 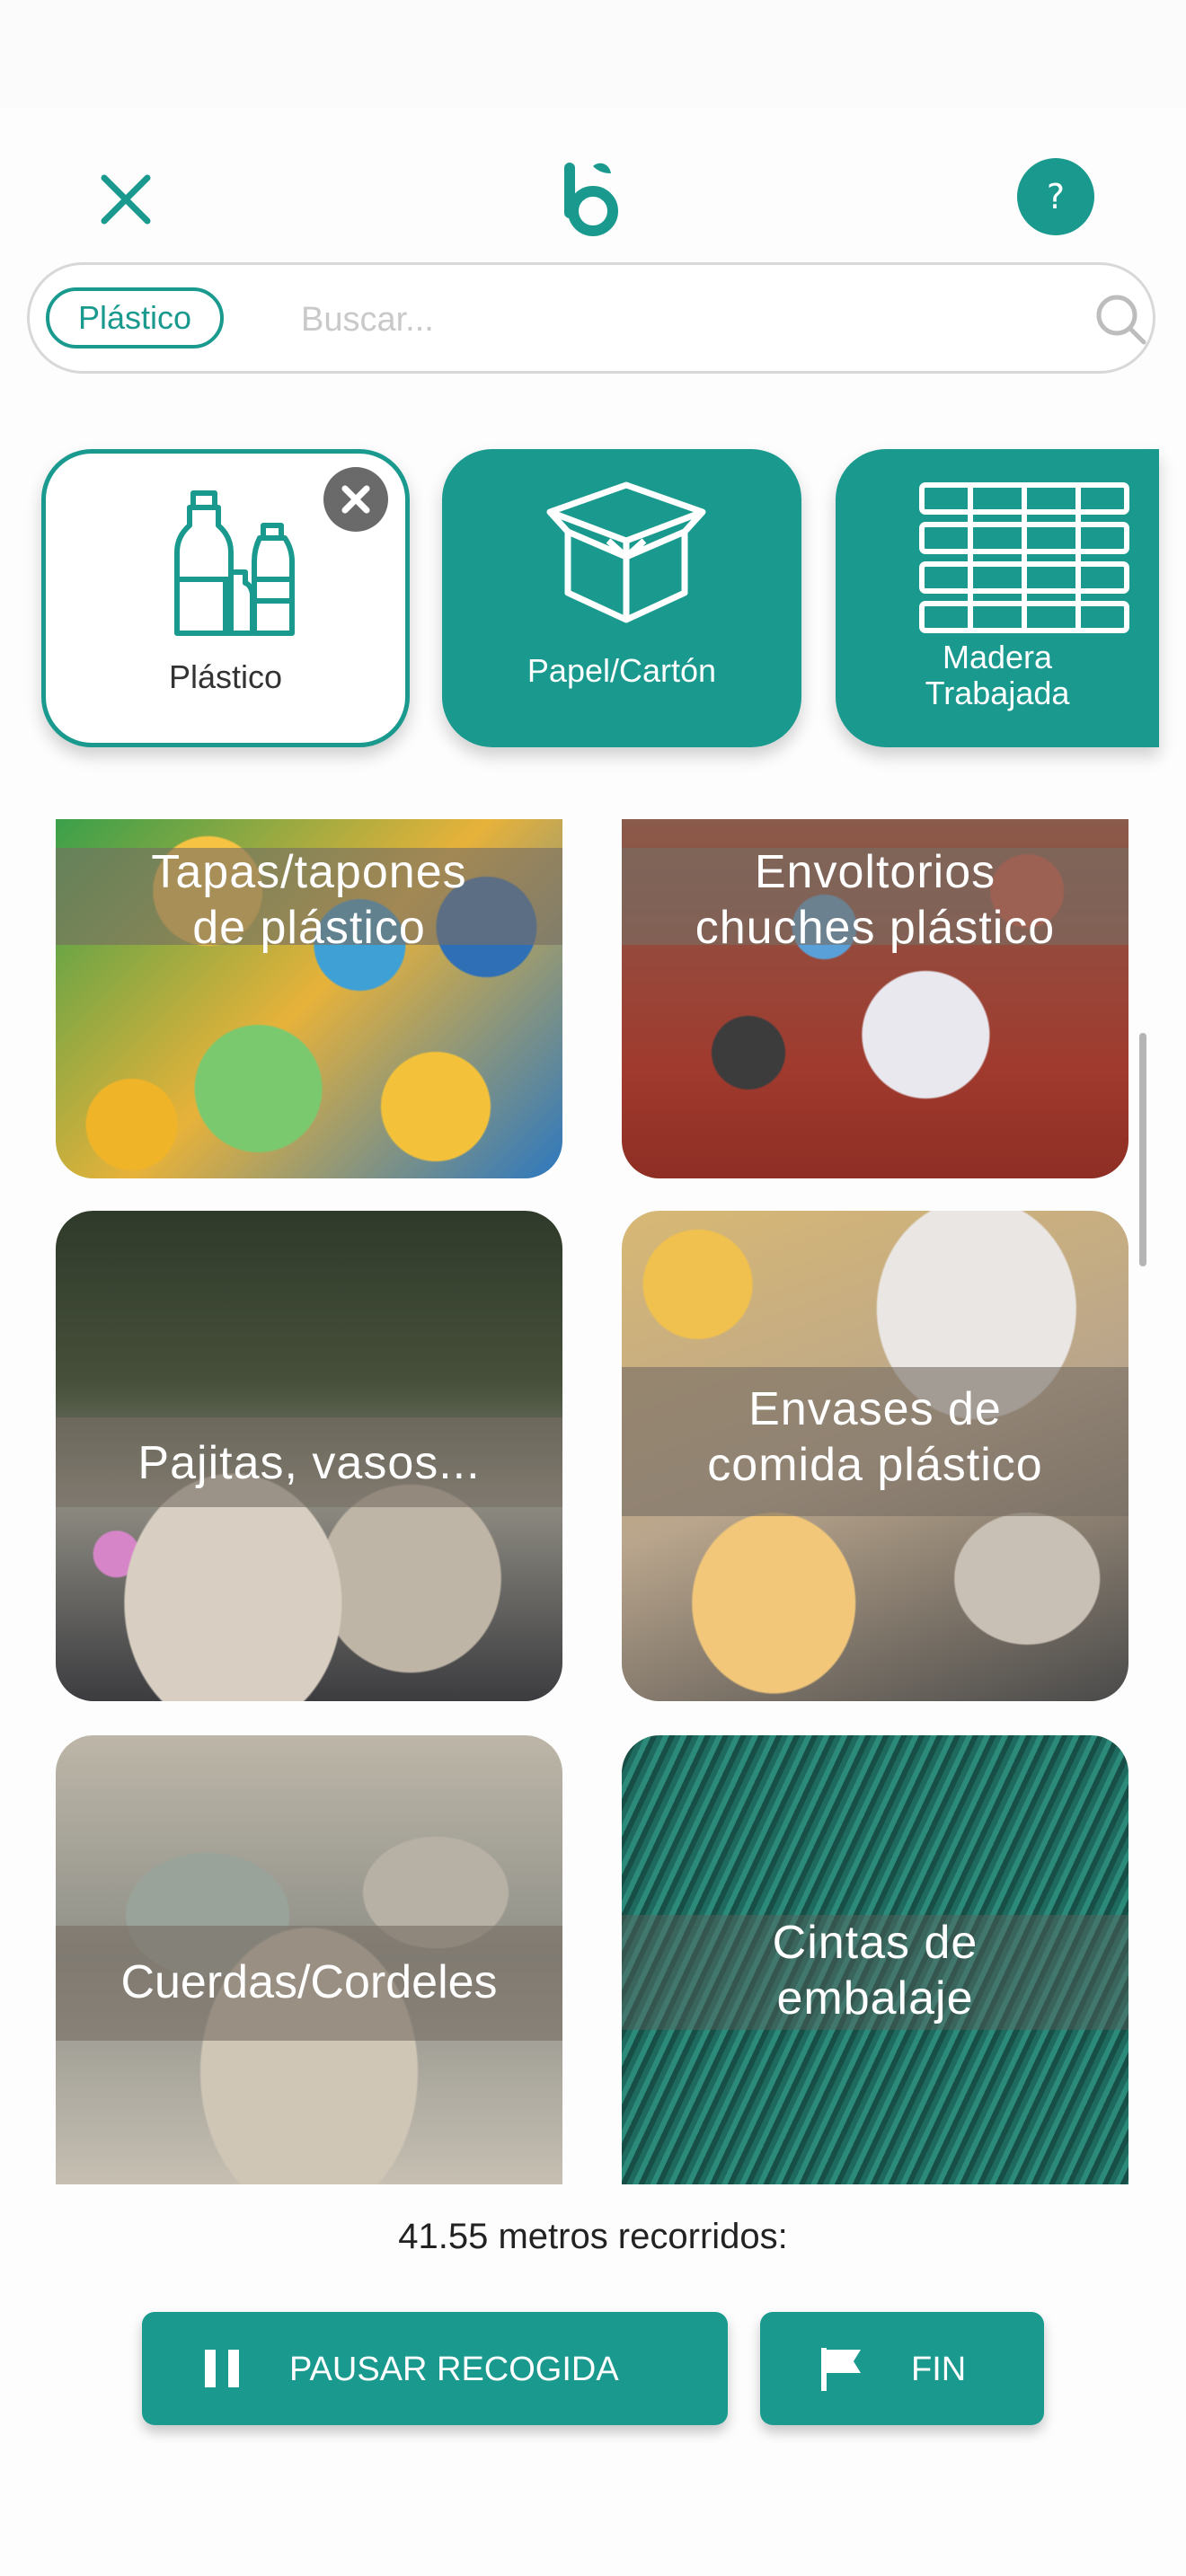 I want to click on tile-label: Envoltorios chuches plástico, so click(x=875, y=900).